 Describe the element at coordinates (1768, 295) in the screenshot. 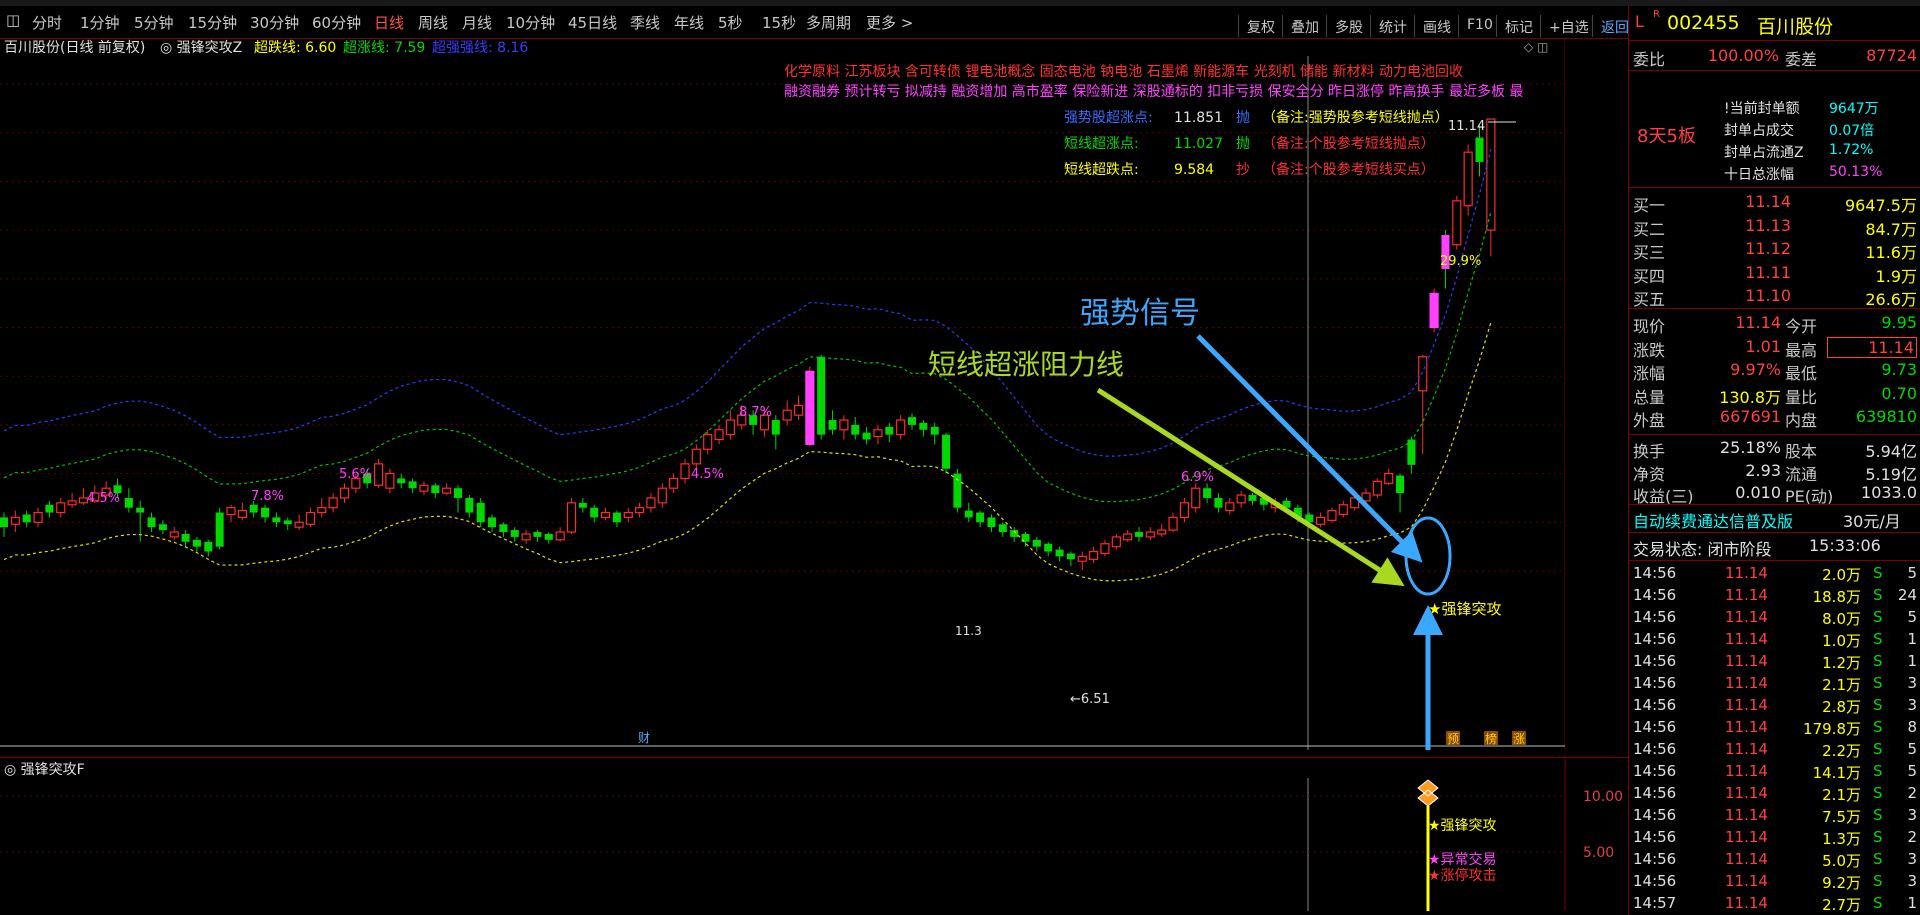

I see `bid-price: 11.10` at that location.